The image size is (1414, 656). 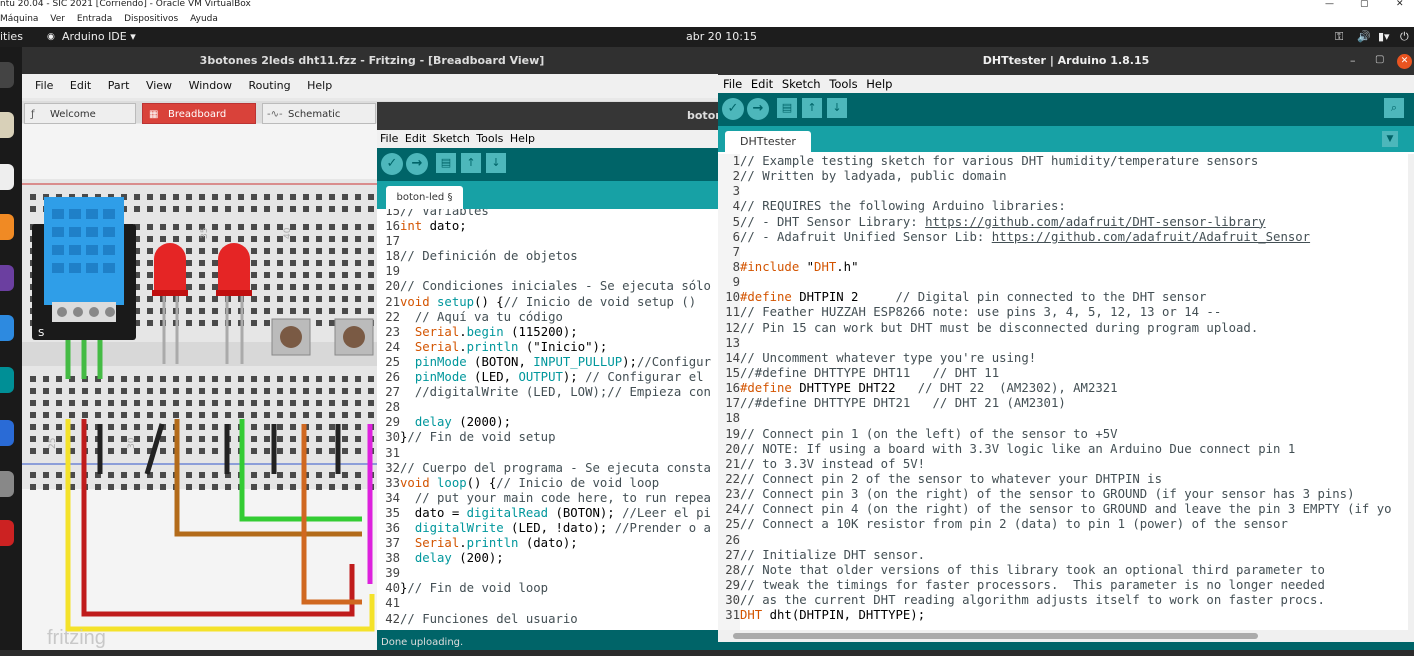 What do you see at coordinates (1364, 37) in the screenshot?
I see `volume-icon: 🔊` at bounding box center [1364, 37].